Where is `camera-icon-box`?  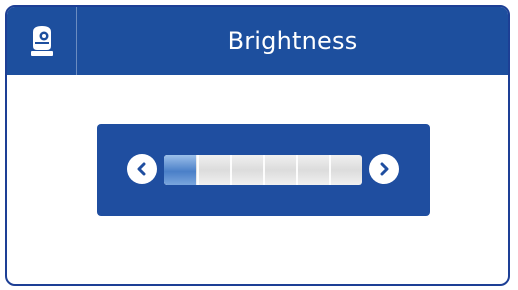
camera-icon-box is located at coordinates (42, 41).